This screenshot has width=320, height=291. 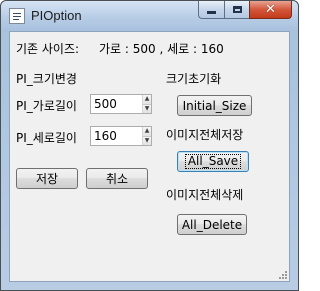 What do you see at coordinates (147, 108) in the screenshot?
I see `width-spin-down-icon: ▼` at bounding box center [147, 108].